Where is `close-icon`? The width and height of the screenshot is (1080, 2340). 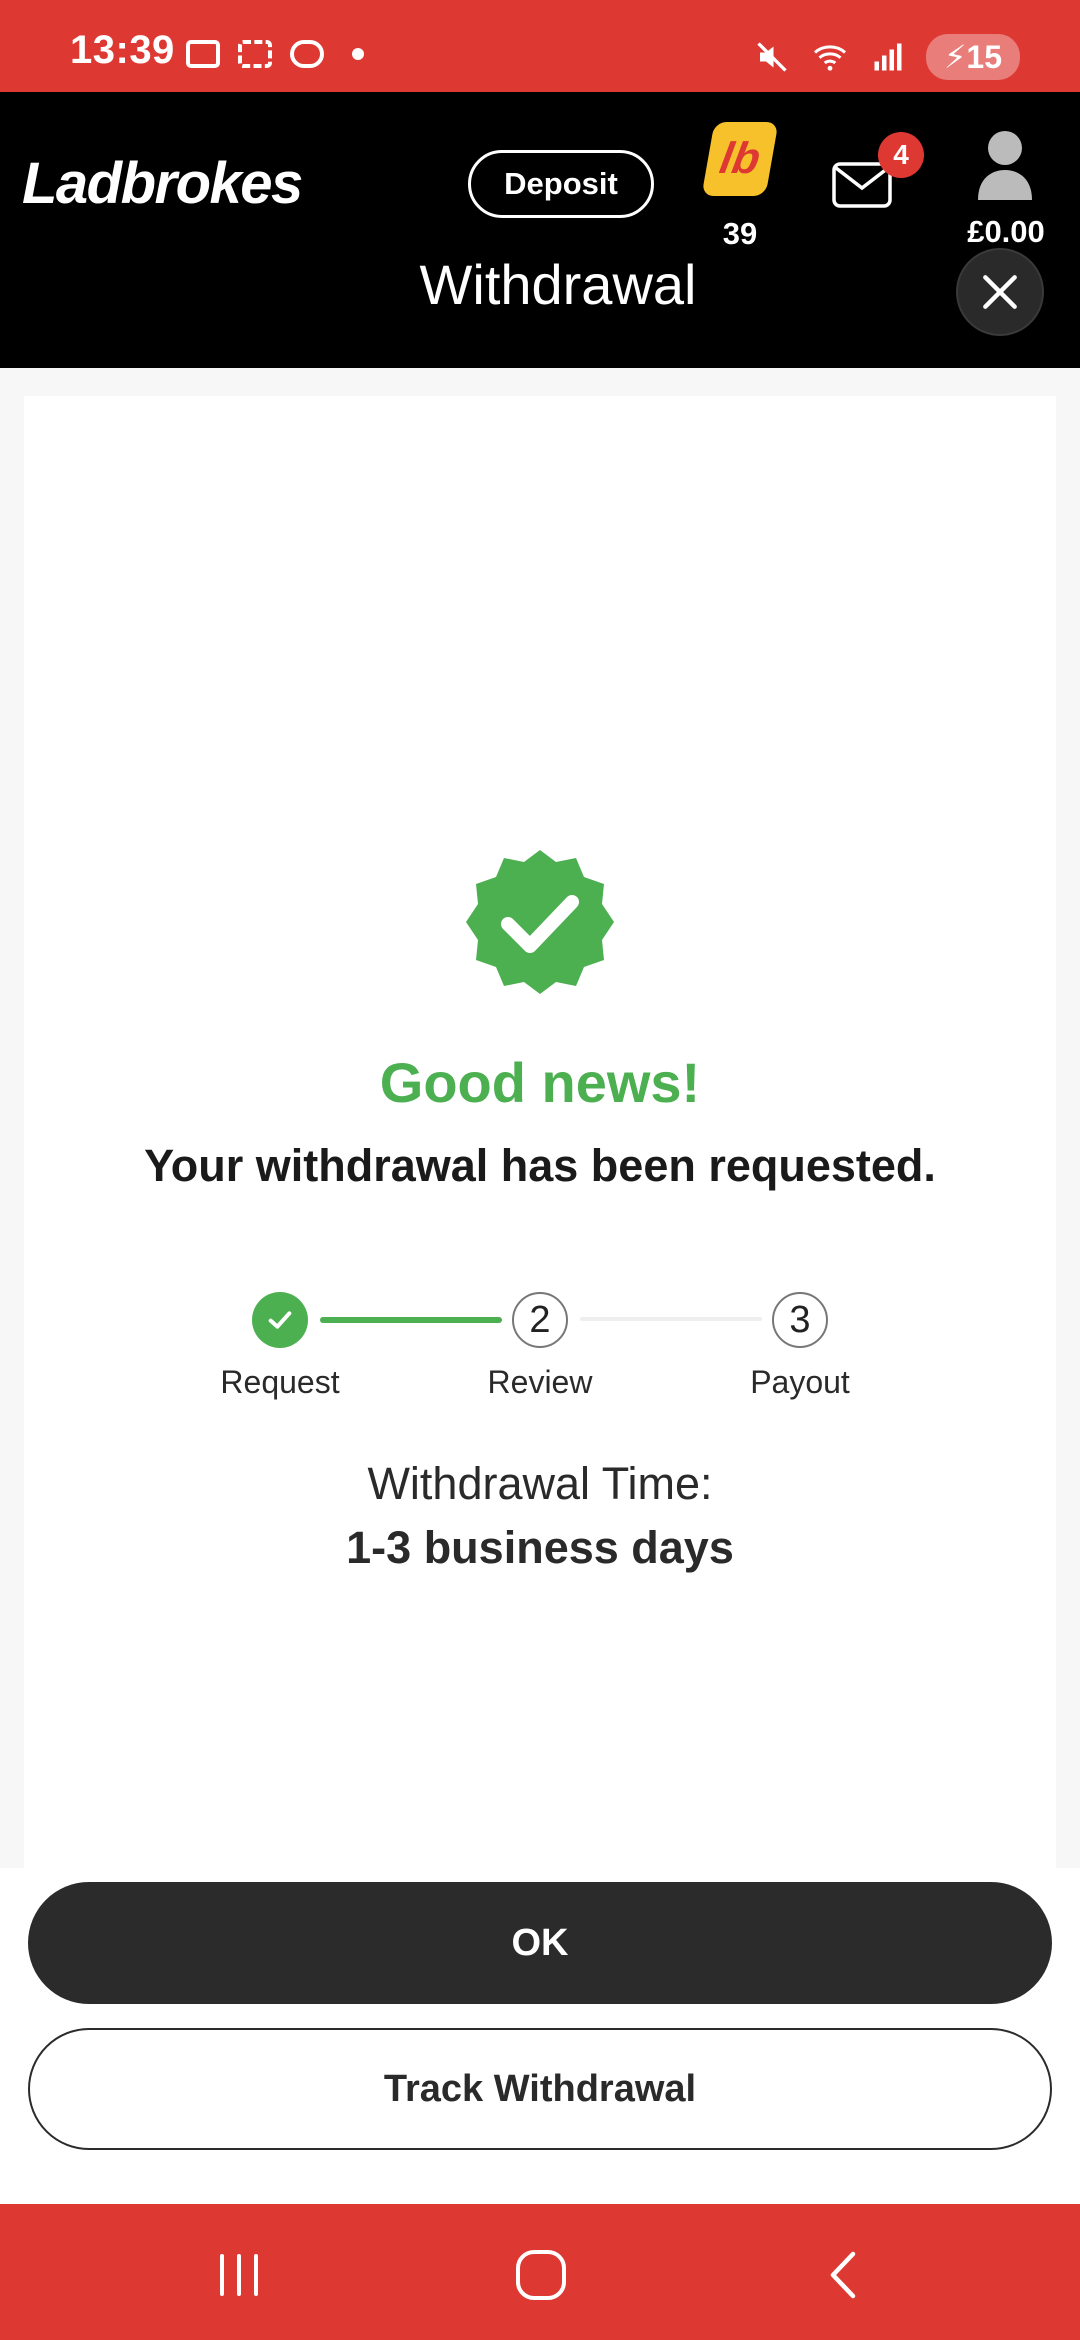
close-icon is located at coordinates (1000, 292).